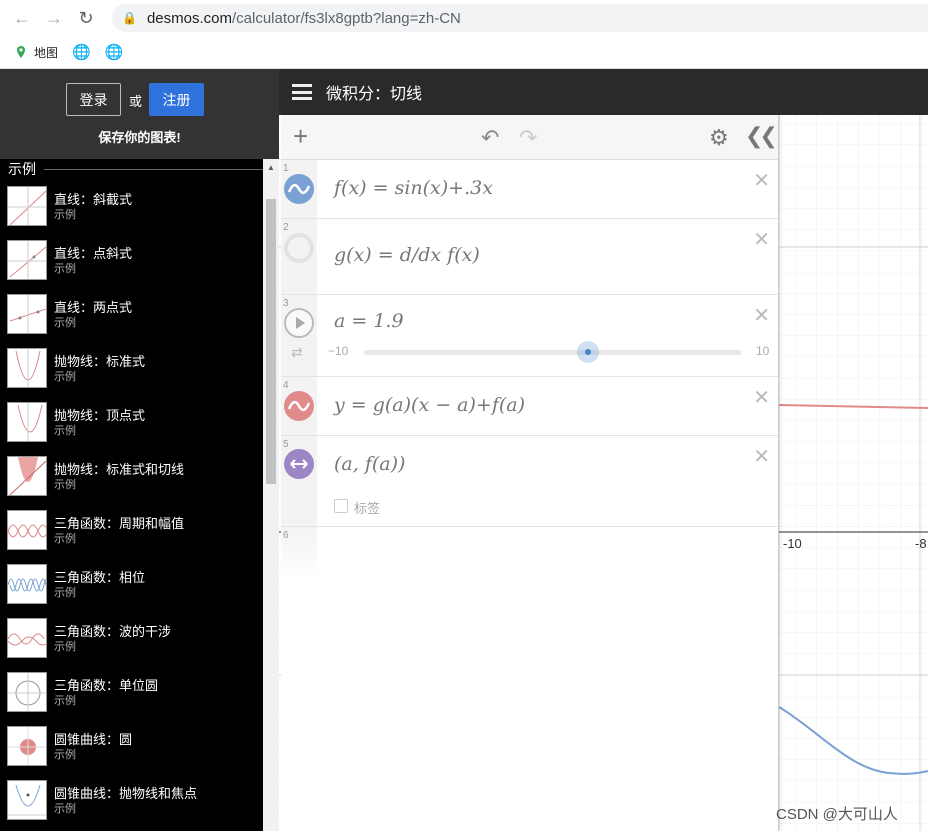 The width and height of the screenshot is (928, 831). Describe the element at coordinates (338, 351) in the screenshot. I see `slider-min: −10` at that location.